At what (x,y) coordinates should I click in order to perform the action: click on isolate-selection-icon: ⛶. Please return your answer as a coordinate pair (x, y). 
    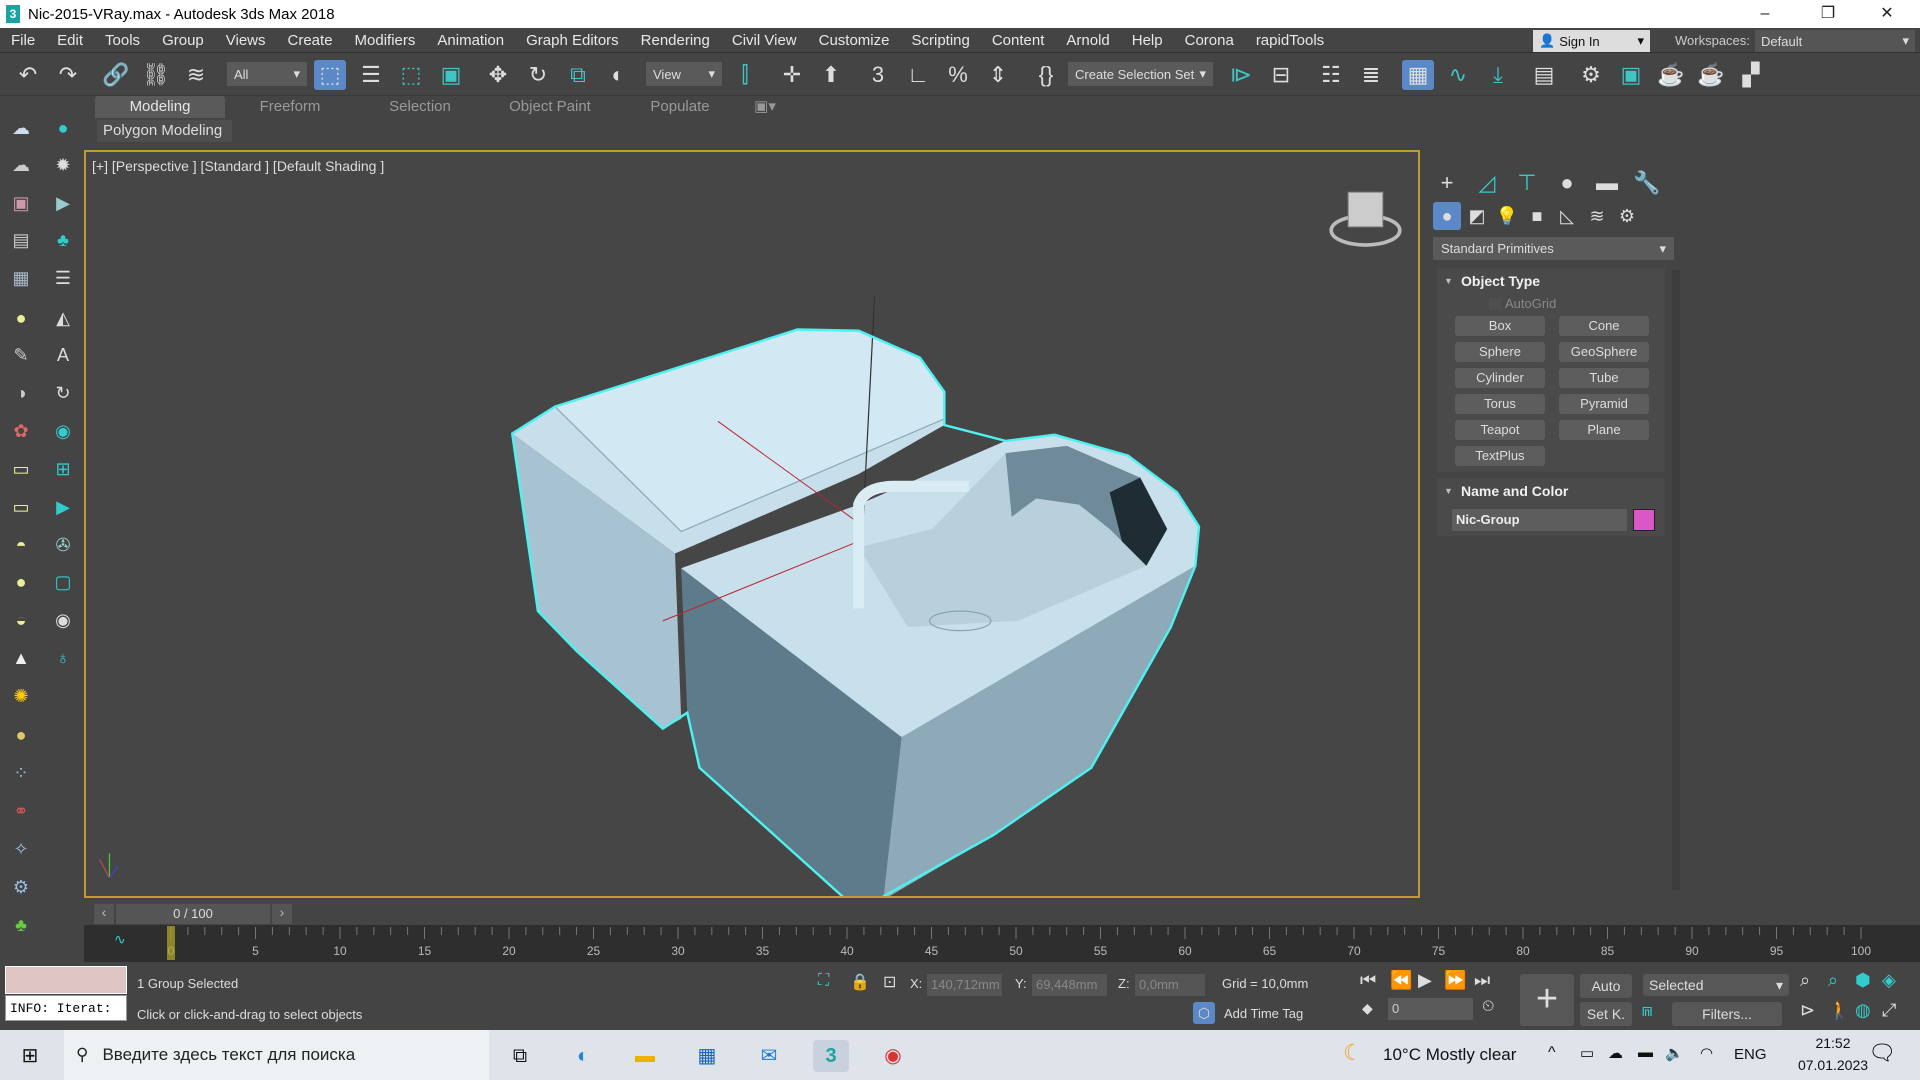
    Looking at the image, I should click on (823, 981).